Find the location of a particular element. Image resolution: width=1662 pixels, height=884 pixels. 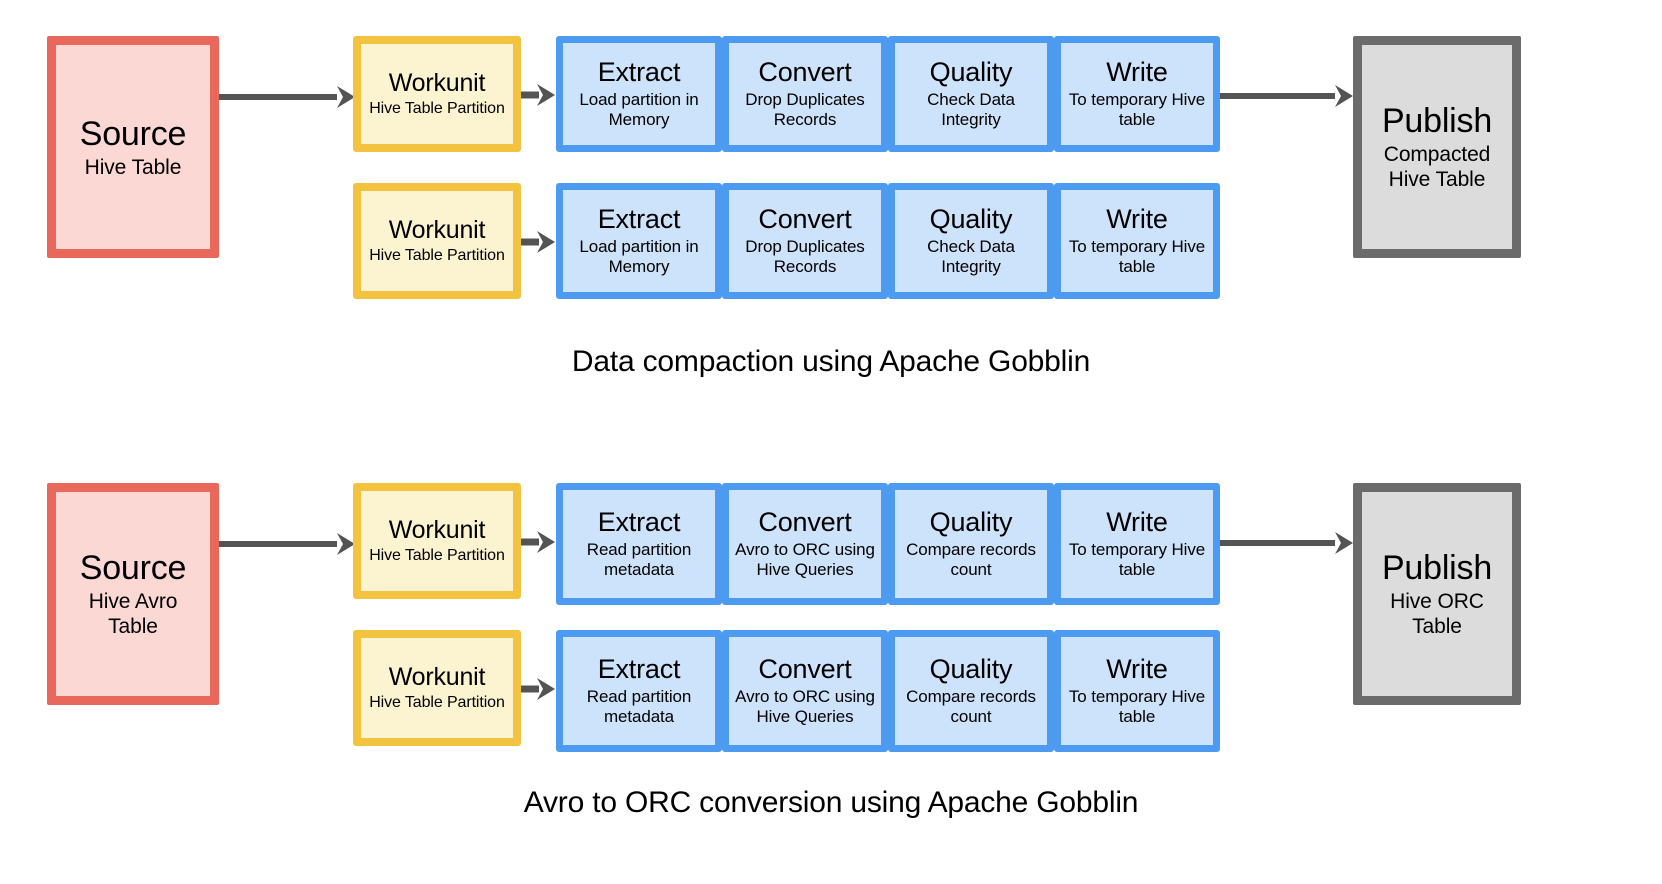

d1-r1-convert-sub1: Drop Duplicates is located at coordinates (805, 99).